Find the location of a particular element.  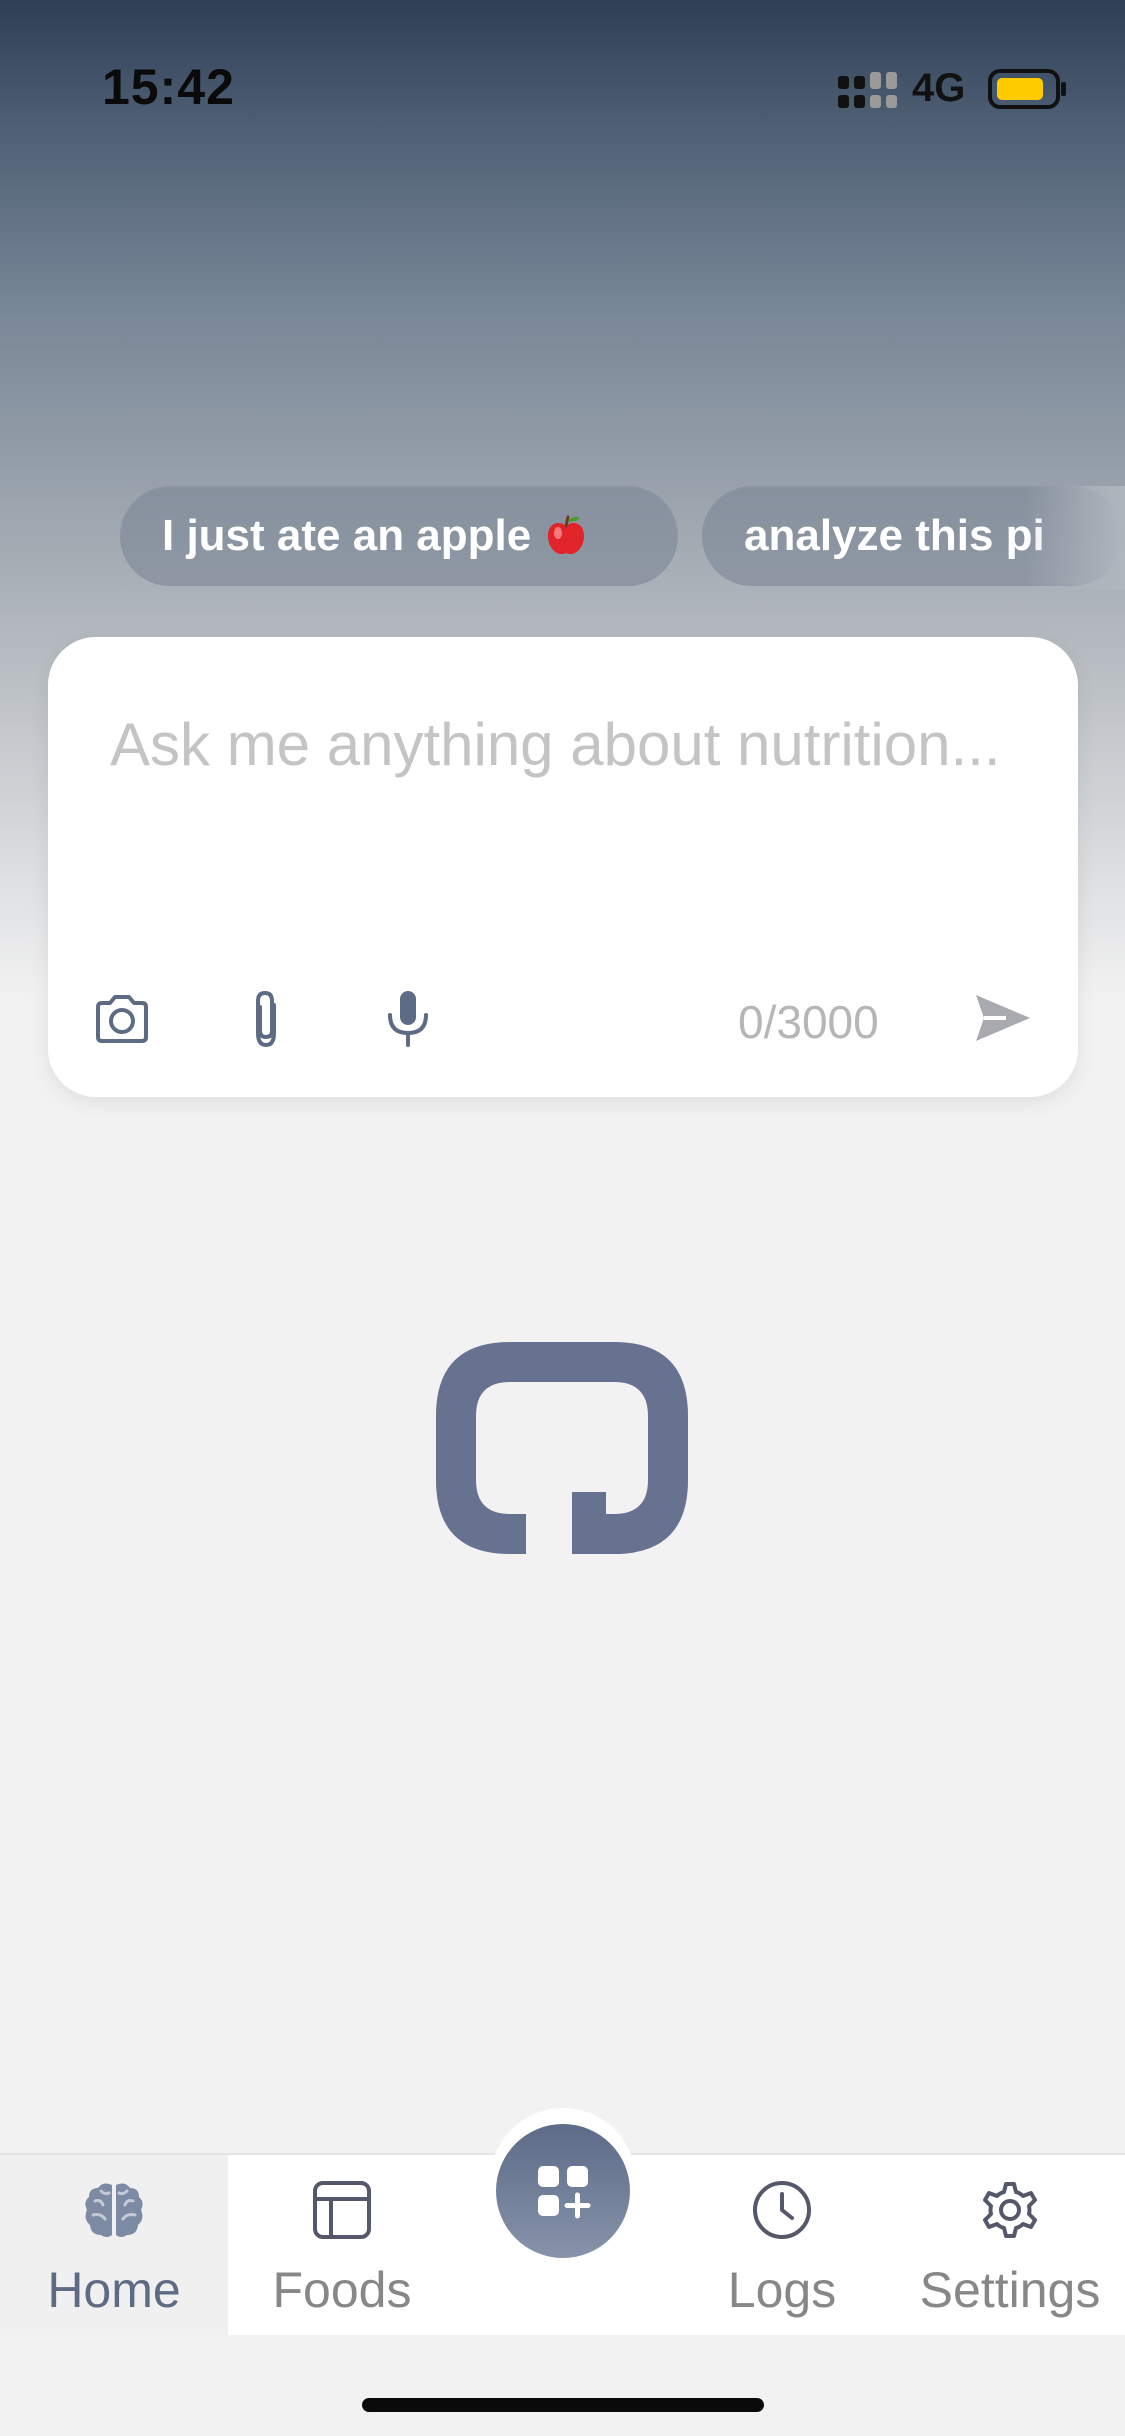

tab-home: Home is located at coordinates (114, 2245).